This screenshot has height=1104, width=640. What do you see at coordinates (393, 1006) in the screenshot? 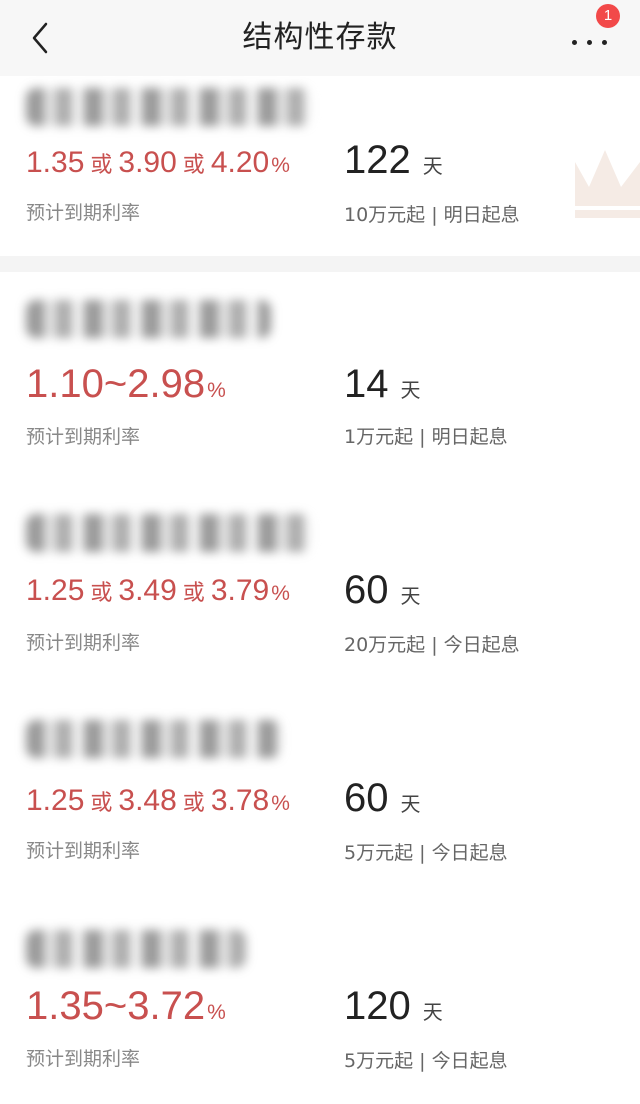
I see `term-days: 120 天` at bounding box center [393, 1006].